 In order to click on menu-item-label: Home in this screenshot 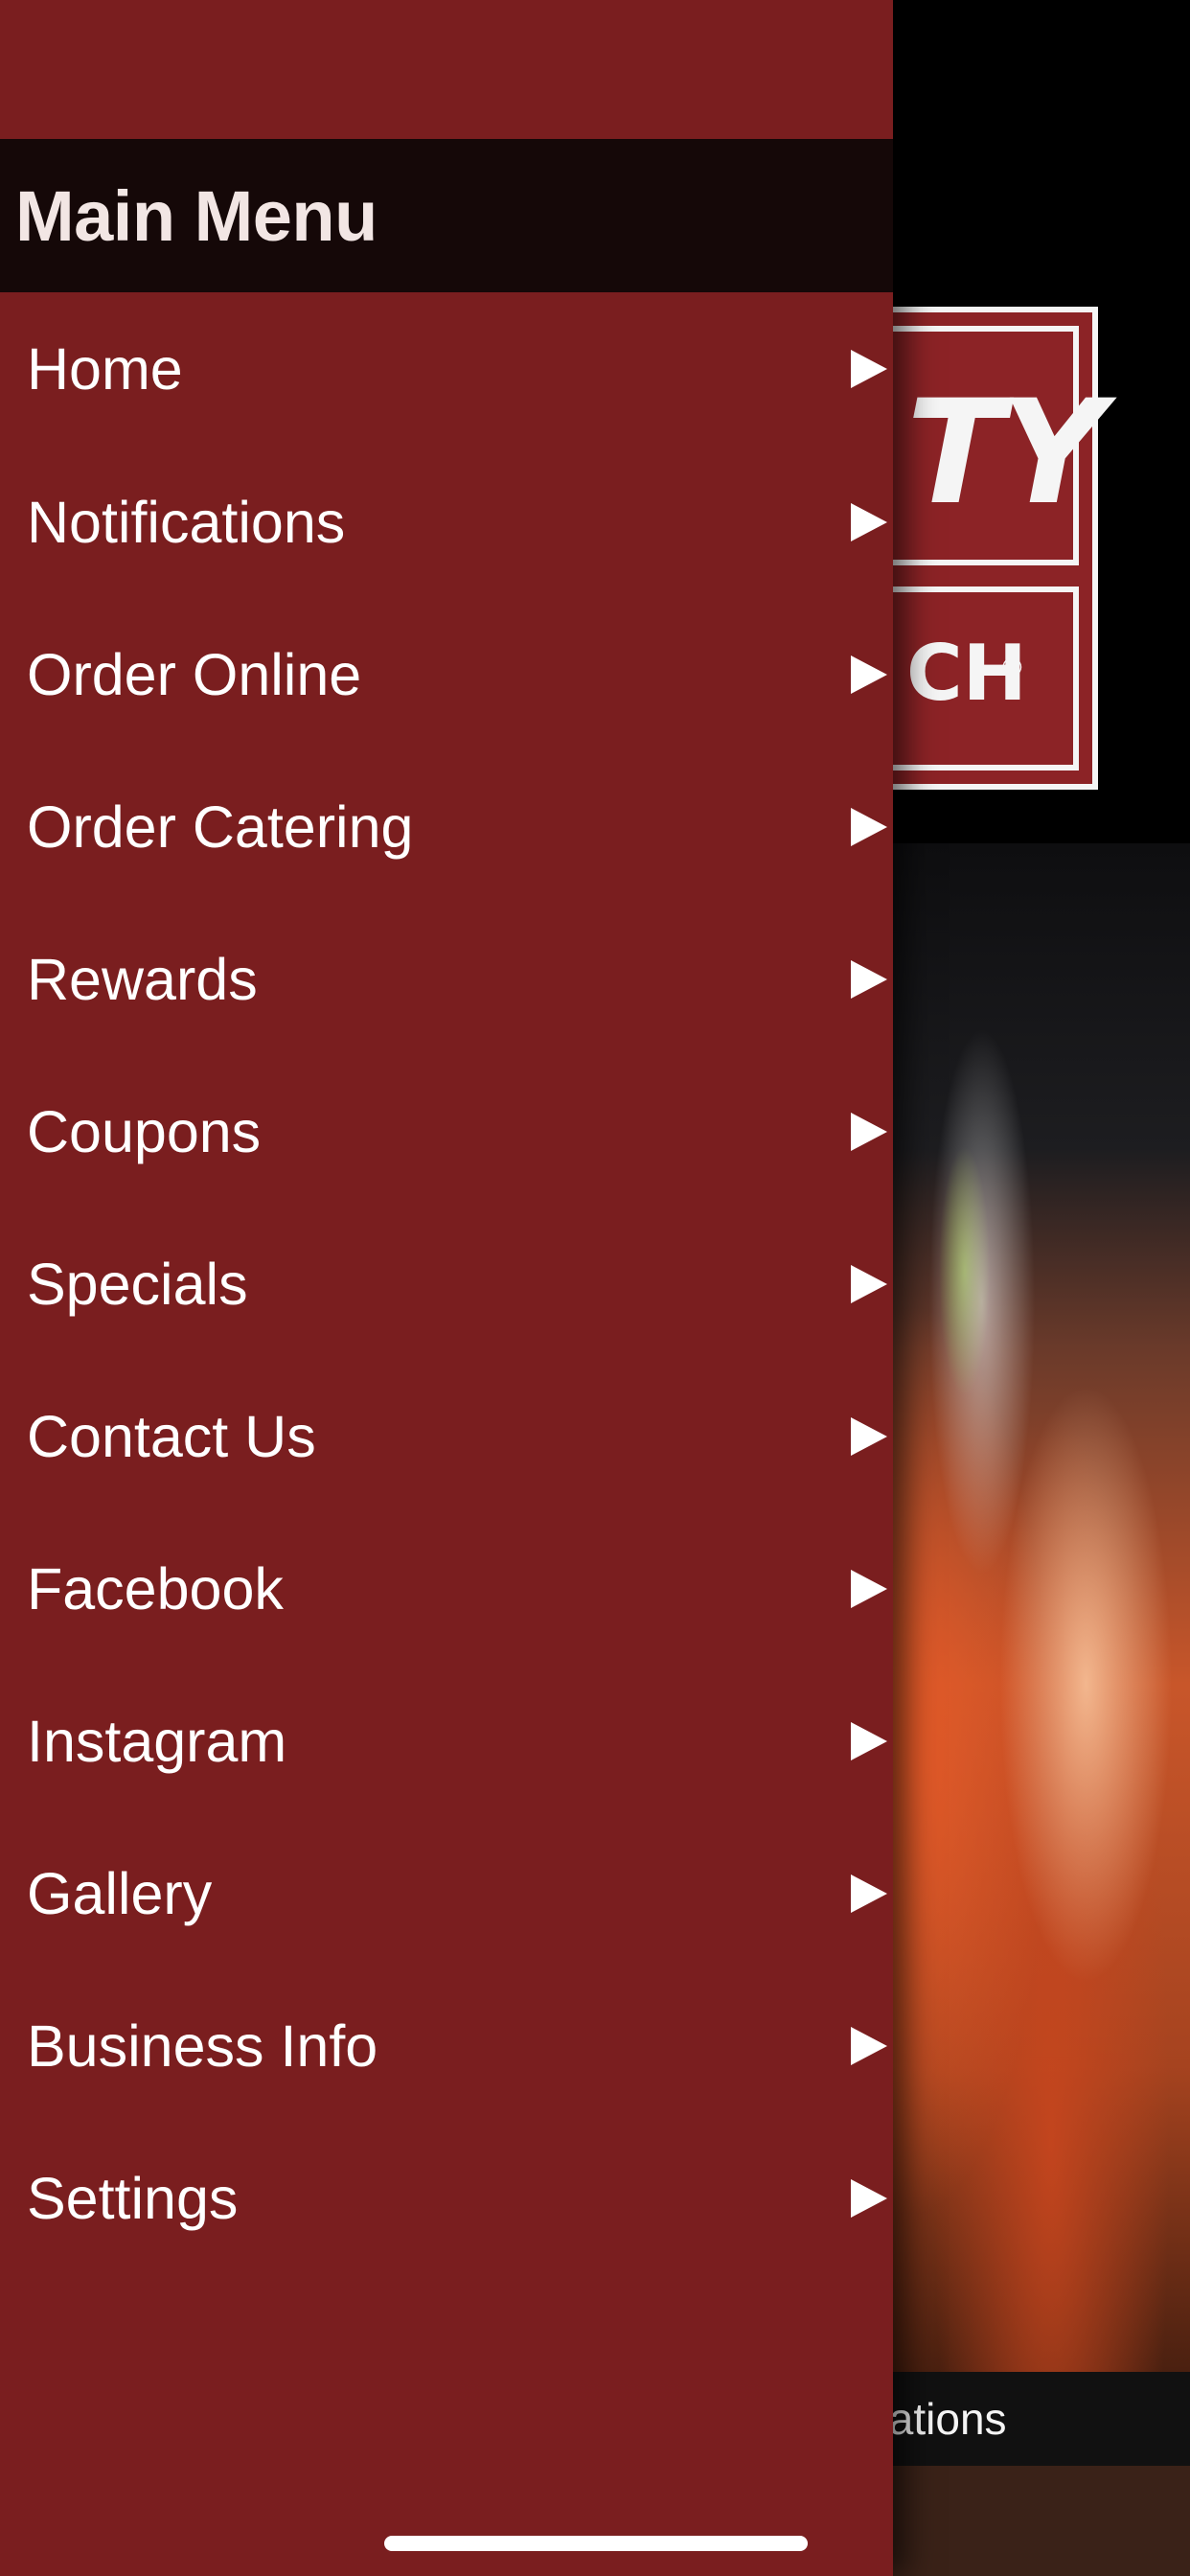, I will do `click(105, 369)`.